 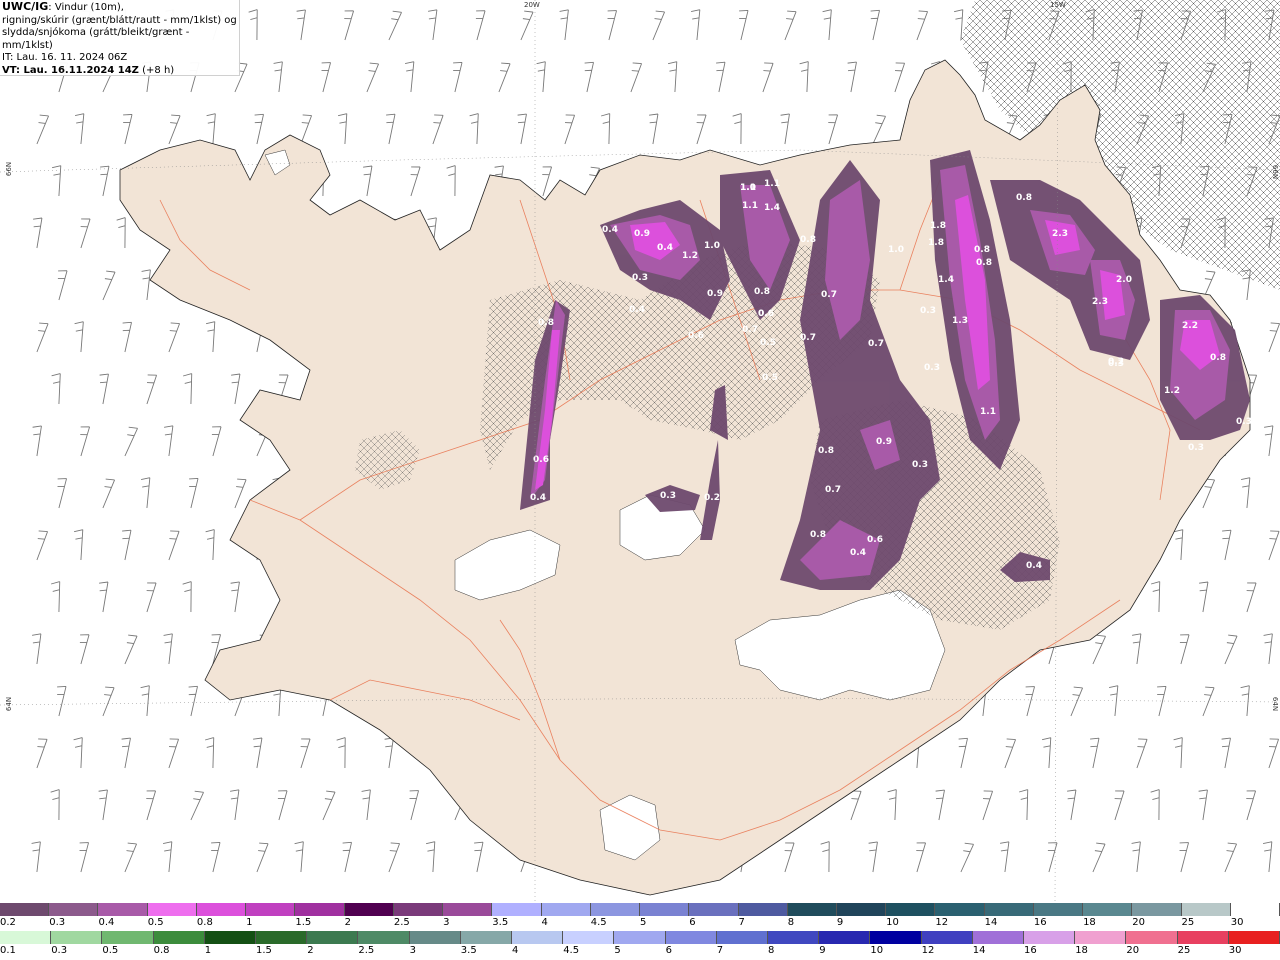 What do you see at coordinates (640, 937) in the screenshot?
I see `rain-legend-bar` at bounding box center [640, 937].